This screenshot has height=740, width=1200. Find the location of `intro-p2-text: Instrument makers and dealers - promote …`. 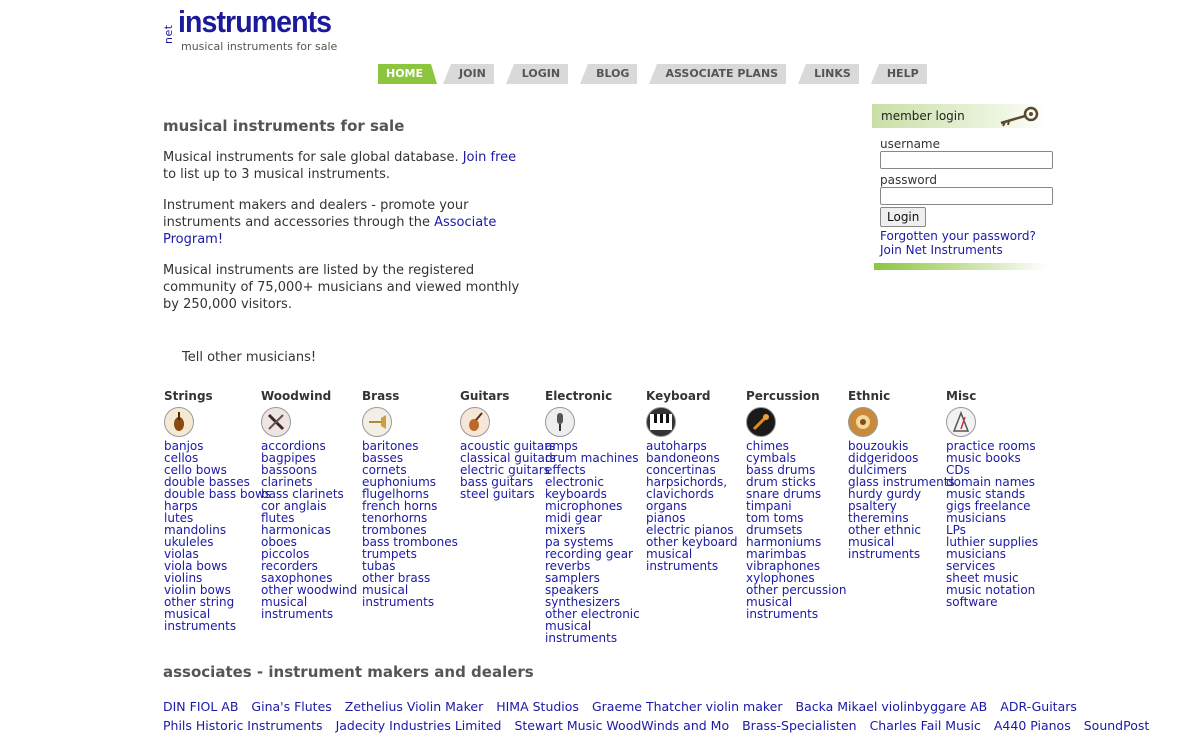

intro-p2-text: Instrument makers and dealers - promote … is located at coordinates (316, 214).